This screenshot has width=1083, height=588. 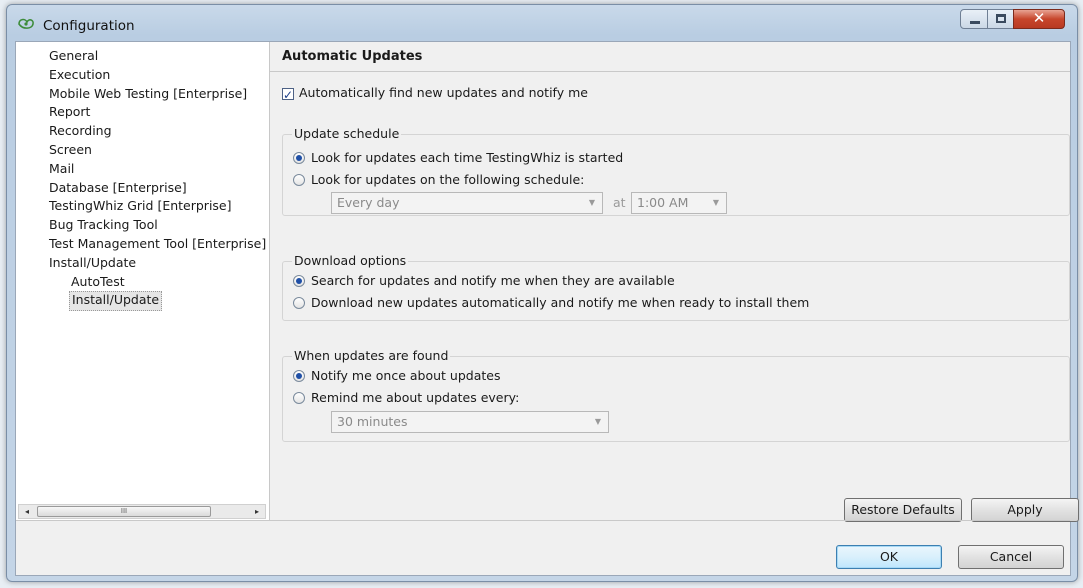 I want to click on maximize-icon, so click(x=1001, y=18).